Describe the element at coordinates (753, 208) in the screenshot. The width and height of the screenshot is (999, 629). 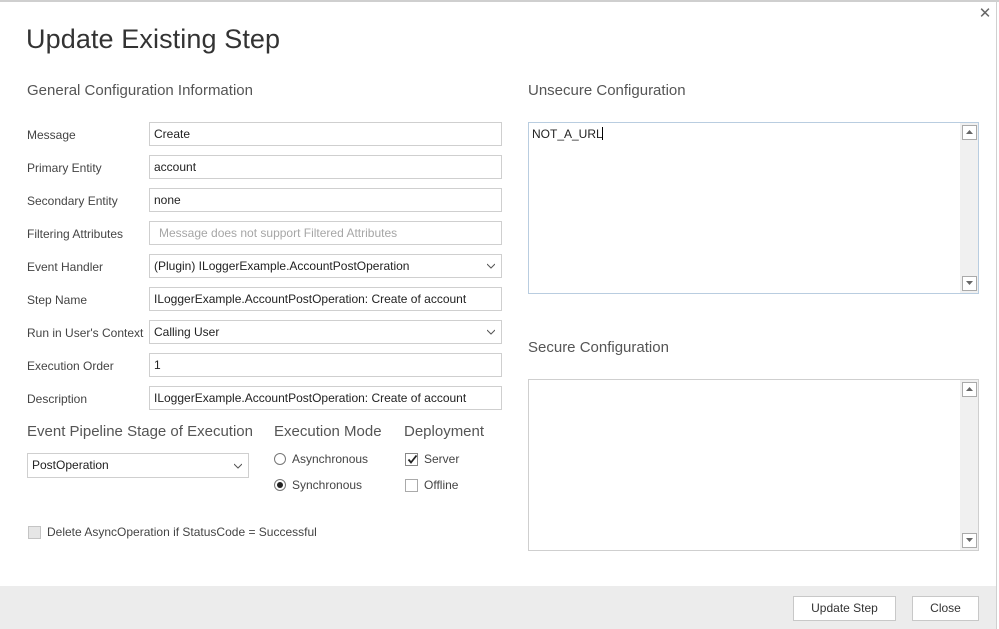
I see `unsecure-config-textarea: NOT_A_URL` at that location.